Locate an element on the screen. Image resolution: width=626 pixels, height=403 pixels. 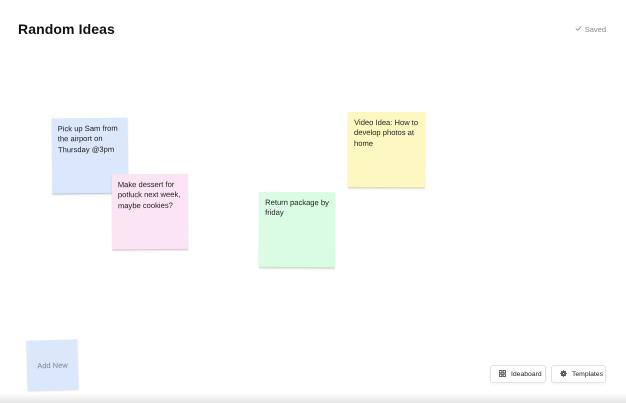
ideaboard-button: Ideaboard is located at coordinates (518, 374).